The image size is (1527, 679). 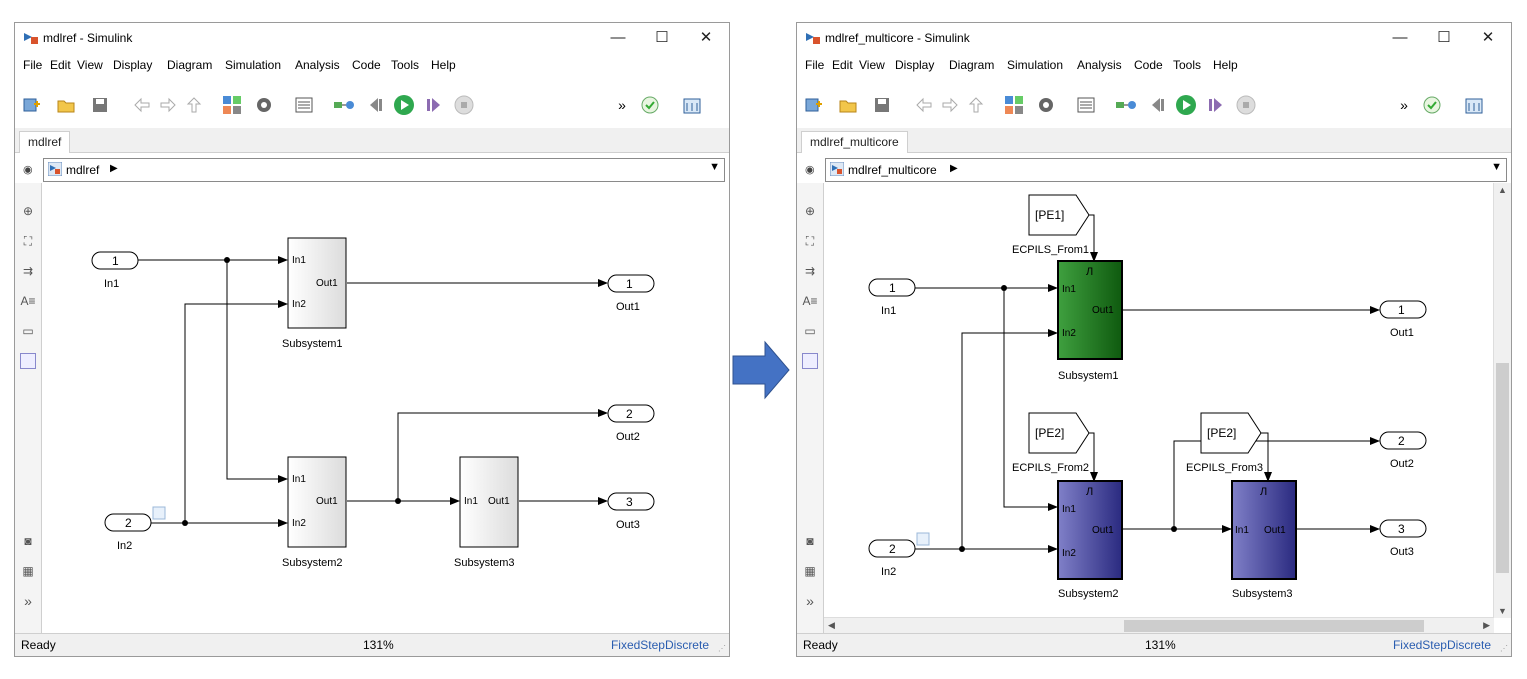 I want to click on scroll-right-icon: ▶, so click(x=1486, y=625).